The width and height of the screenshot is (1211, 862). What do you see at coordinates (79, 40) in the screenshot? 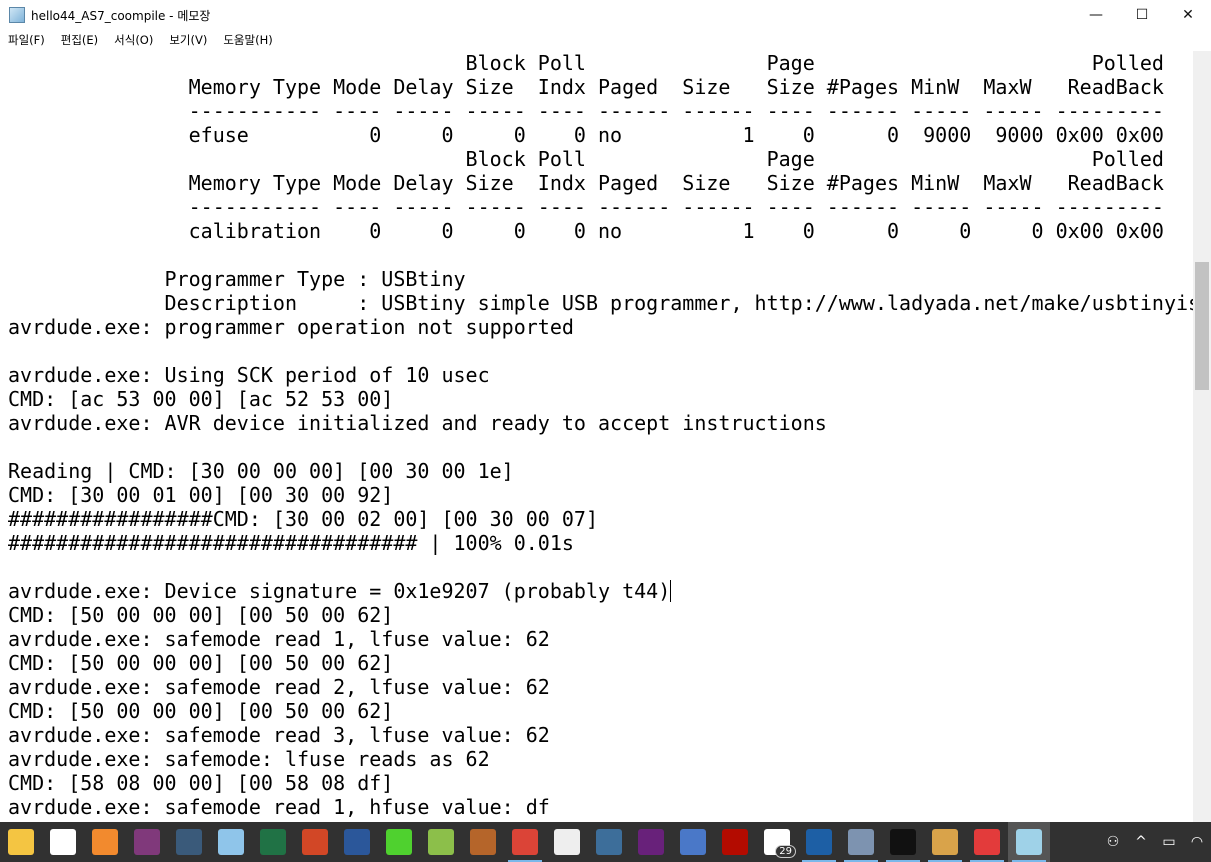
I see `menu-edit: 편집(E)` at bounding box center [79, 40].